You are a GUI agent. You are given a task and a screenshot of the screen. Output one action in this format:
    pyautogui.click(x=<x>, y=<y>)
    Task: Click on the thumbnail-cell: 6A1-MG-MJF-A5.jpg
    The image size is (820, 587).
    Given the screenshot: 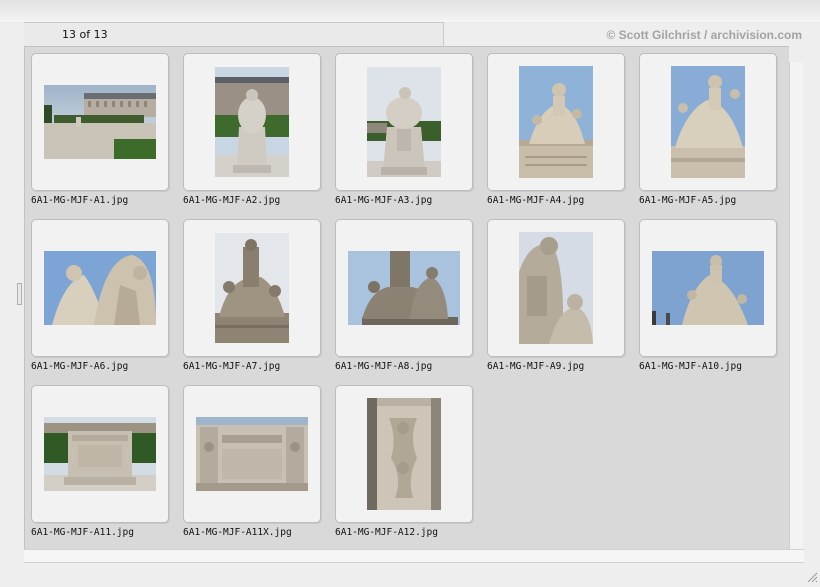 What is the action you would take?
    pyautogui.click(x=708, y=129)
    